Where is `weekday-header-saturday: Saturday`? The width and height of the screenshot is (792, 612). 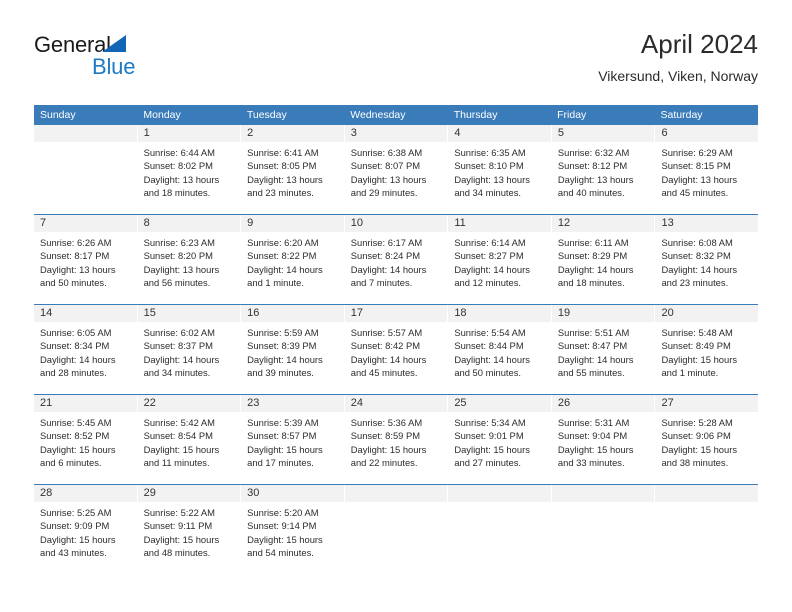
weekday-header-saturday: Saturday is located at coordinates (681, 115).